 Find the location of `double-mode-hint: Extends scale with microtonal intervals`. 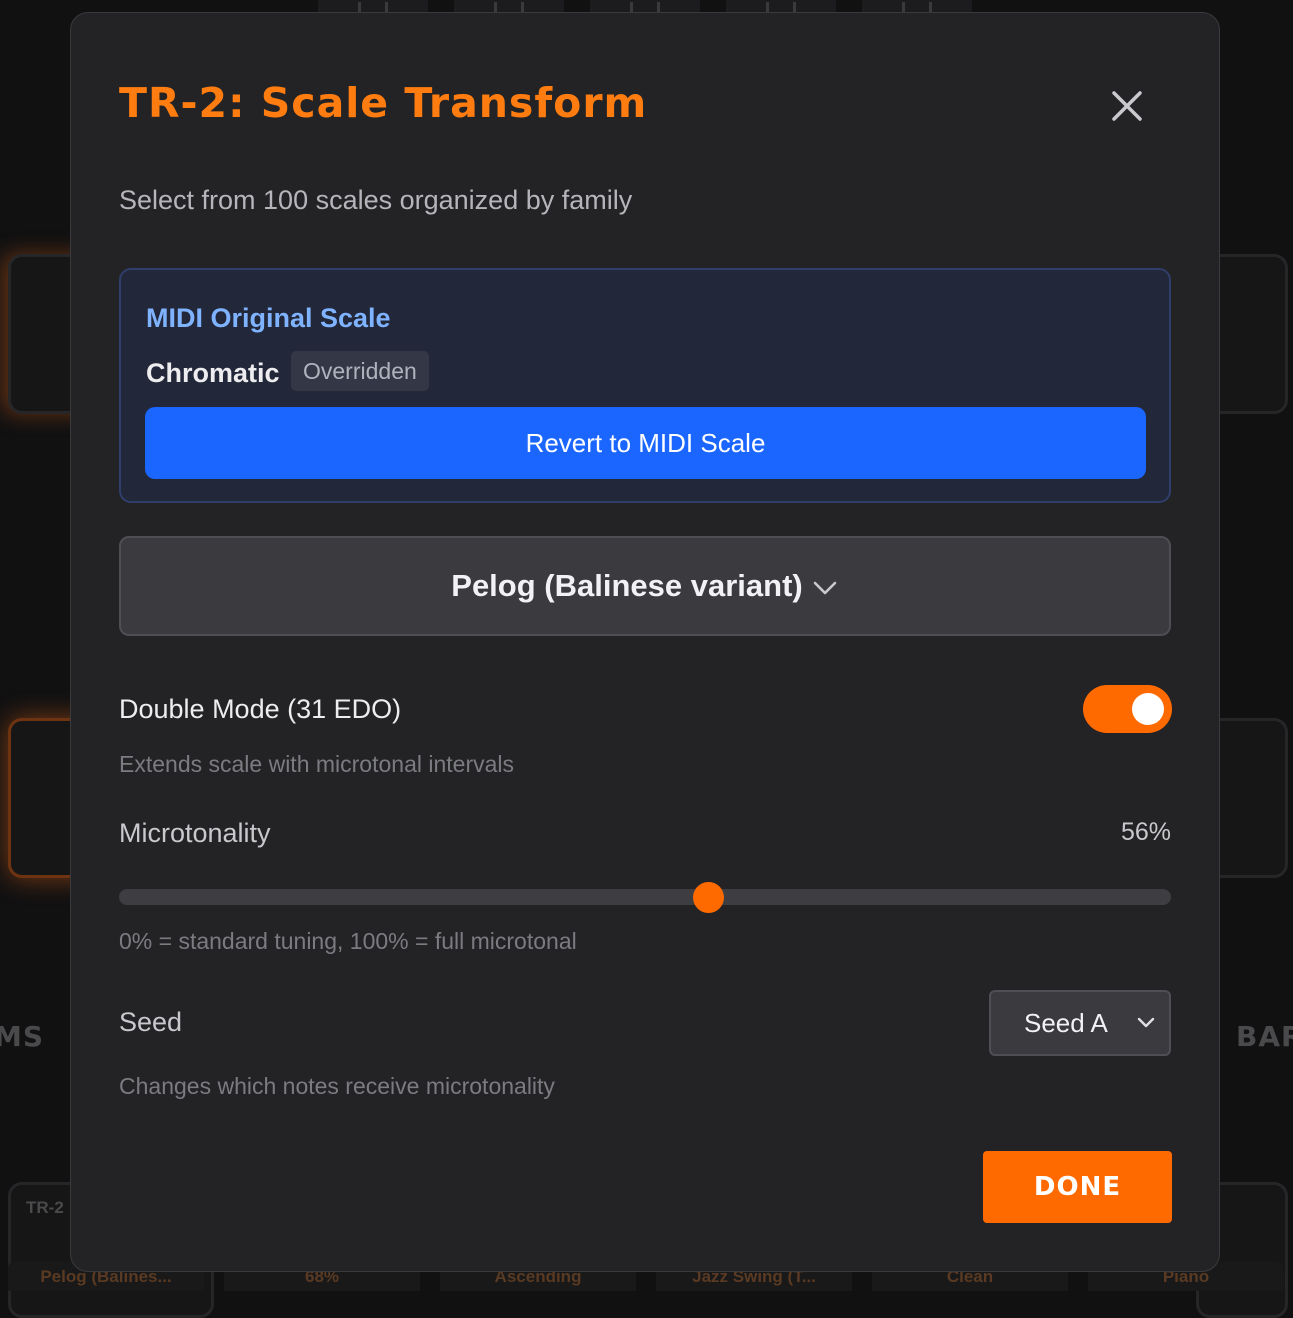

double-mode-hint: Extends scale with microtonal intervals is located at coordinates (316, 764).